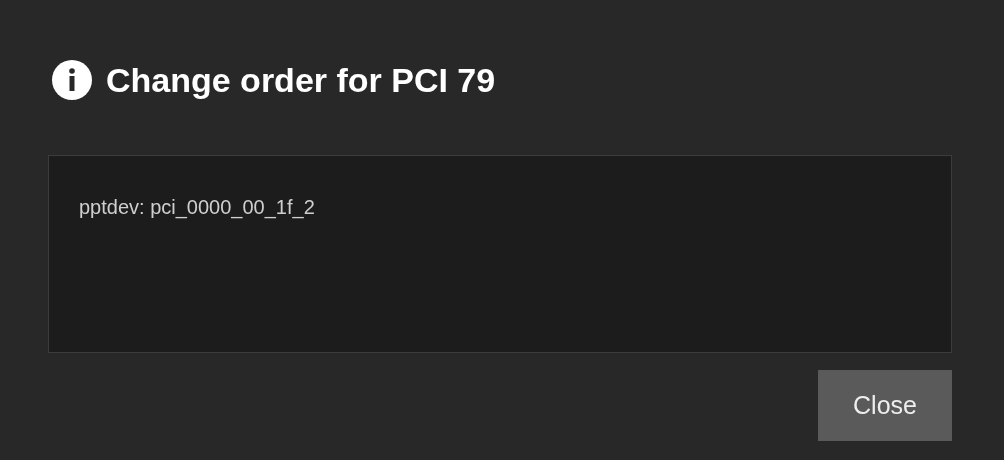  Describe the element at coordinates (885, 405) in the screenshot. I see `close-button: Close` at that location.